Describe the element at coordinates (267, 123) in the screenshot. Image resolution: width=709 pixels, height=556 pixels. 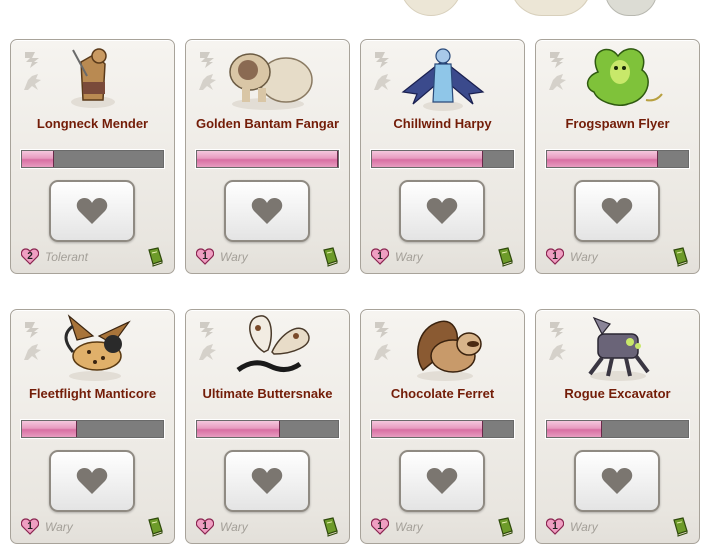
I see `familiar-name: Golden Bantam Fangar` at that location.